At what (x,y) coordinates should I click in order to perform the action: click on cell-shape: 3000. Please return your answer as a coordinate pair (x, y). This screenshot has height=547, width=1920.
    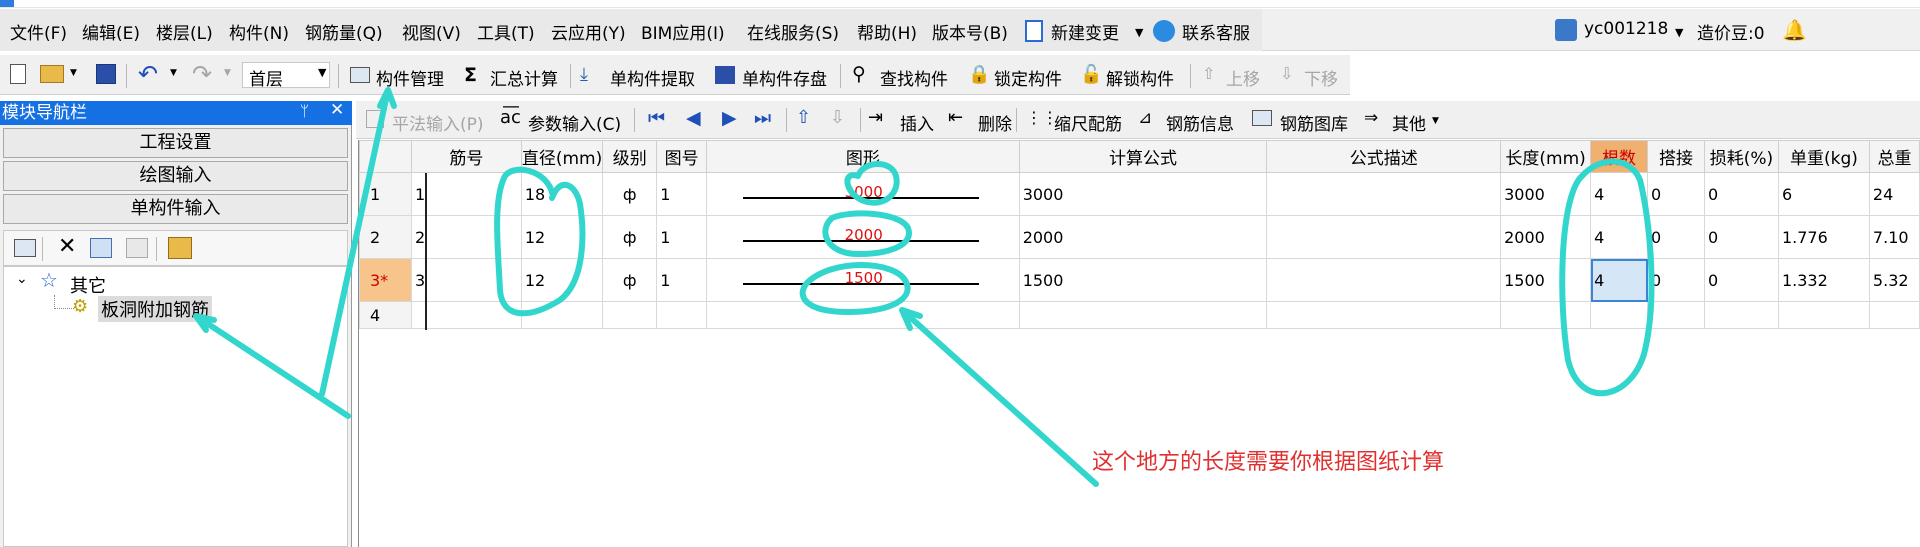
    Looking at the image, I should click on (863, 194).